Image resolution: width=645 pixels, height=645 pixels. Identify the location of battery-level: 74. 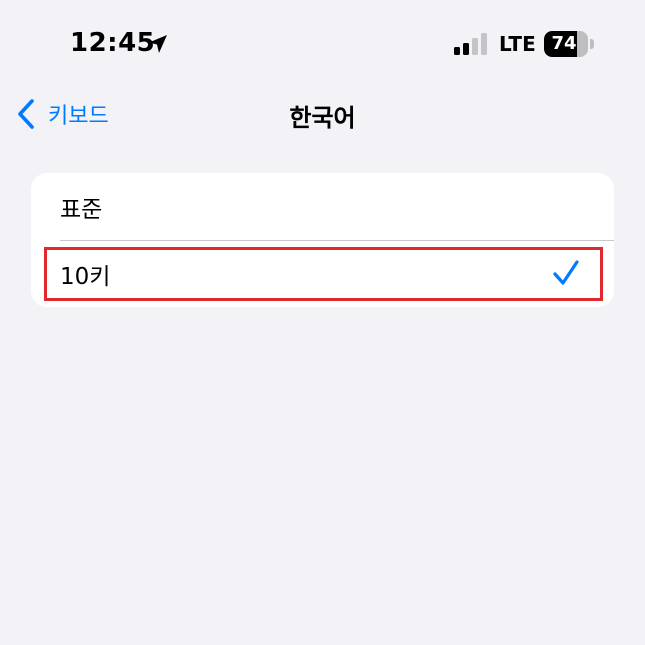
(564, 43).